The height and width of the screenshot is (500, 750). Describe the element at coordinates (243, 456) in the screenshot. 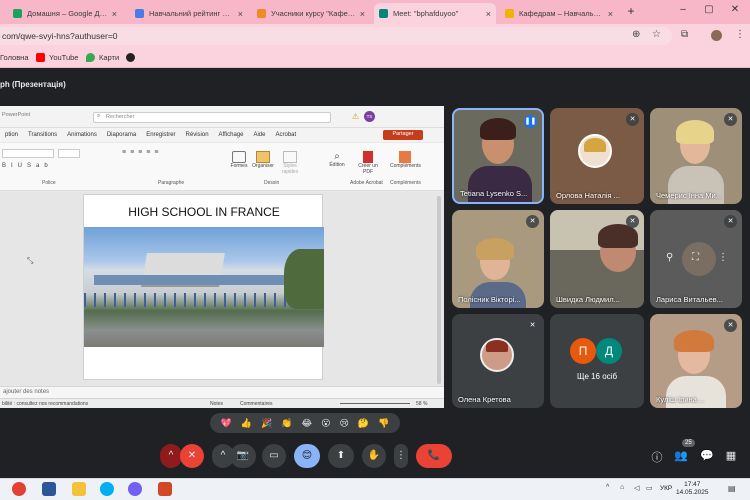

I see `camera-toggle-button: 📷` at that location.